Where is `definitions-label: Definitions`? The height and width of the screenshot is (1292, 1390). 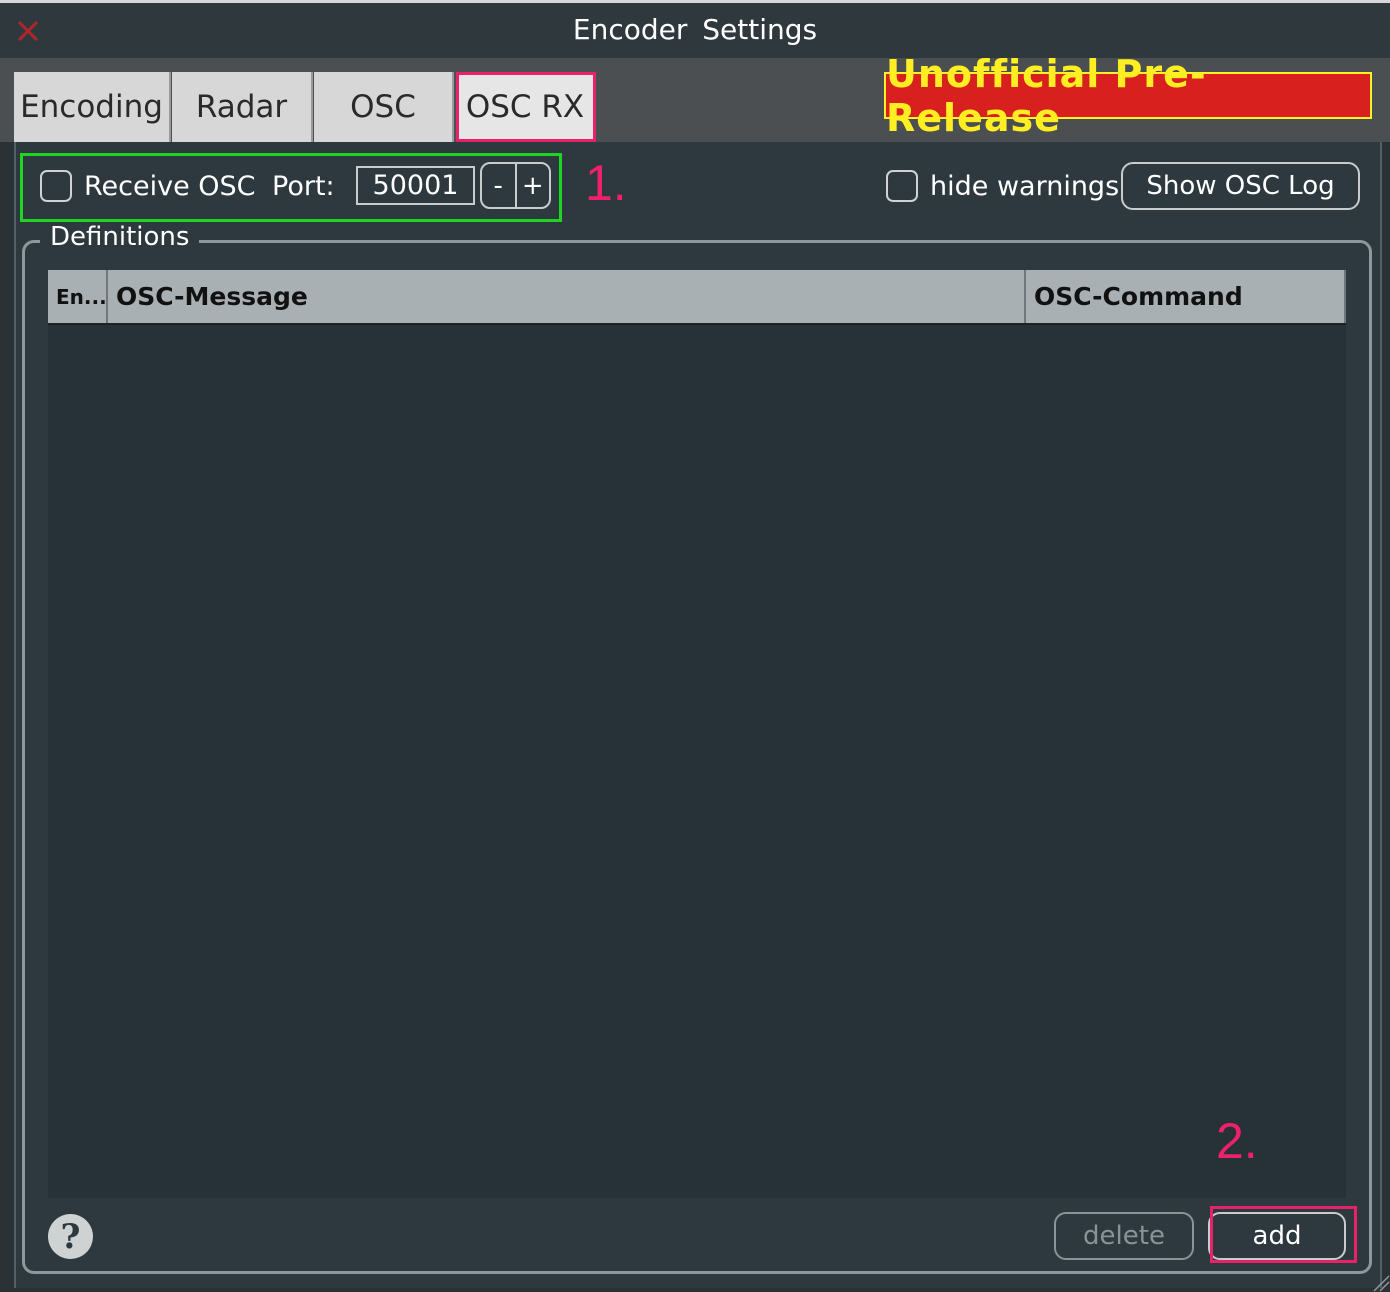
definitions-label: Definitions is located at coordinates (120, 237).